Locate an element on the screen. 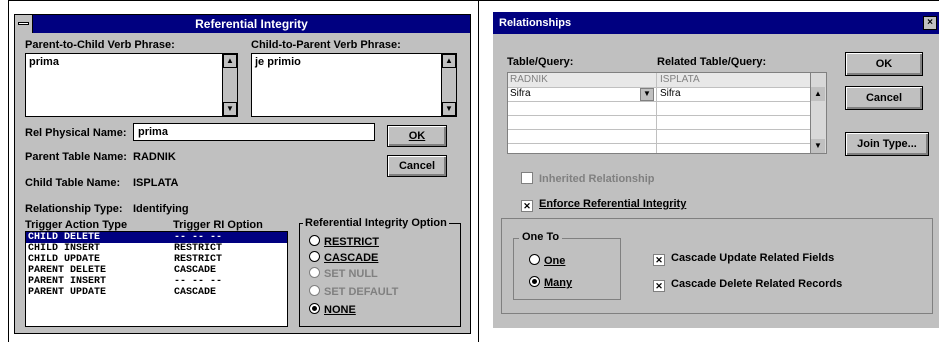  grid-scrollbar: ▲ ▼ is located at coordinates (818, 113).